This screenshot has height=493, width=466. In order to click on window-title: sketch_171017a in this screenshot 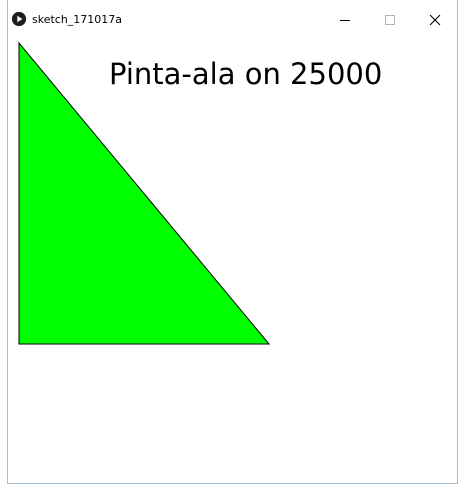, I will do `click(77, 19)`.